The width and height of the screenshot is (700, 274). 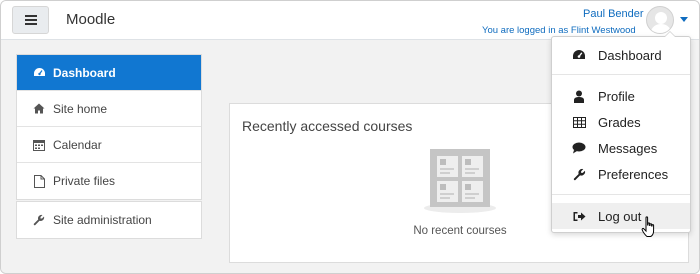 I want to click on user-menu-toggle: Paul Bender, so click(x=613, y=14).